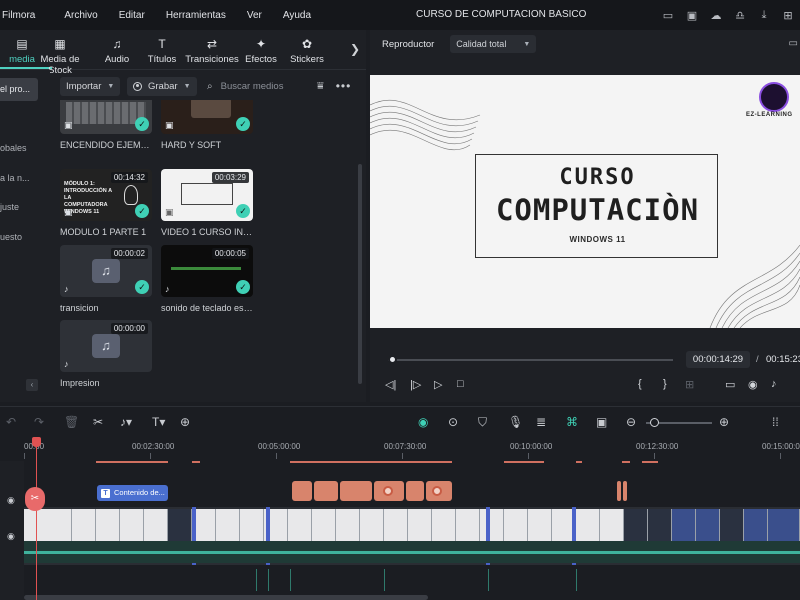  What do you see at coordinates (39, 422) in the screenshot?
I see `redo-icon: ↷` at bounding box center [39, 422].